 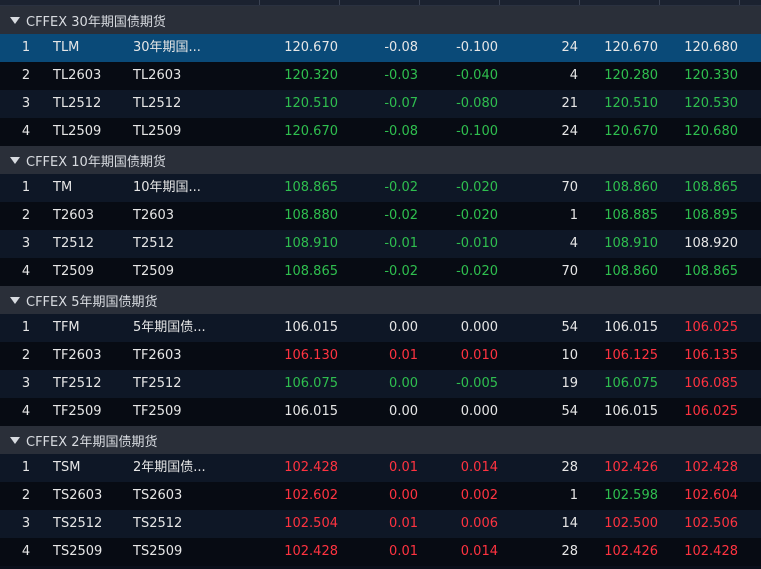 What do you see at coordinates (311, 215) in the screenshot?
I see `cell-last: 108.880` at bounding box center [311, 215].